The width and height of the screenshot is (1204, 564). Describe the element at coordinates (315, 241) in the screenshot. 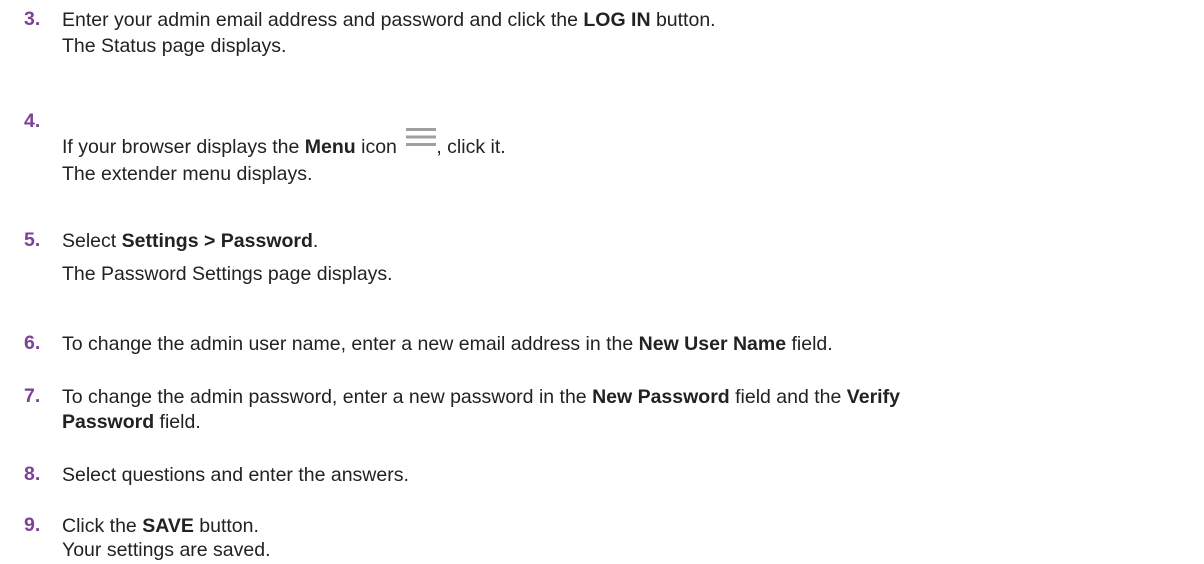

I see `text-run: .` at that location.